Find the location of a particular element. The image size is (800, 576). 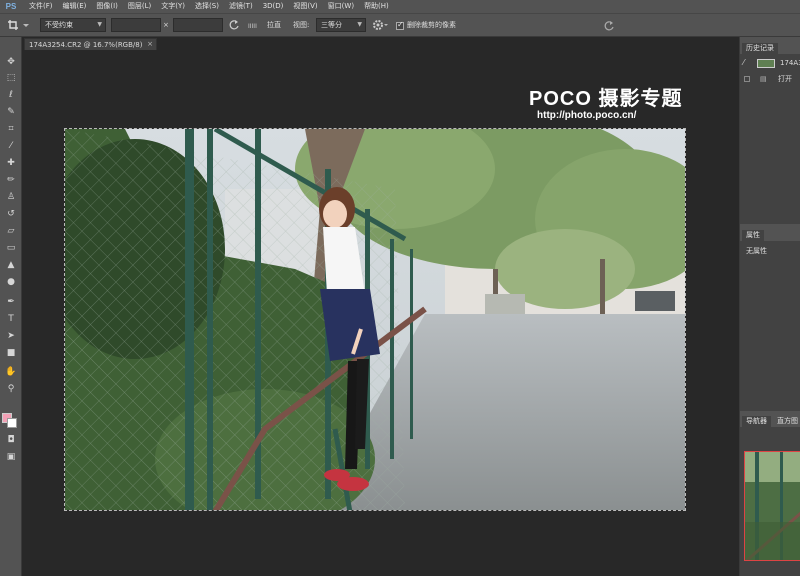

move-tool-icon: ✥ is located at coordinates (11, 62).